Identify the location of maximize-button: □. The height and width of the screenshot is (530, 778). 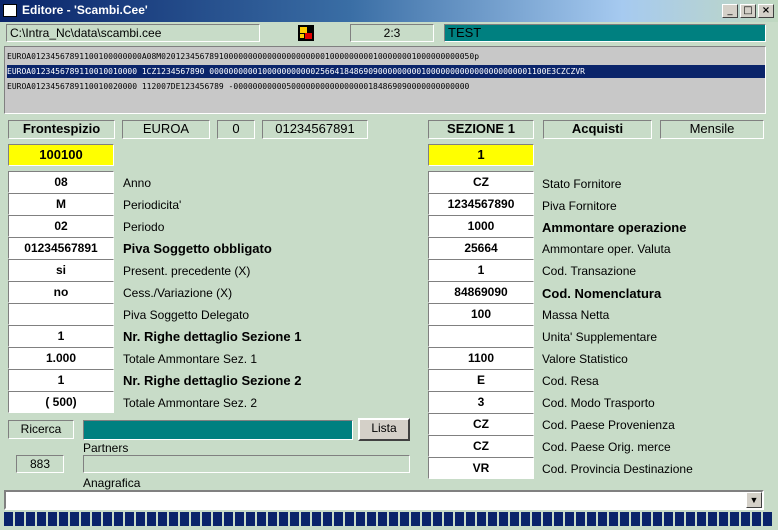
(748, 11).